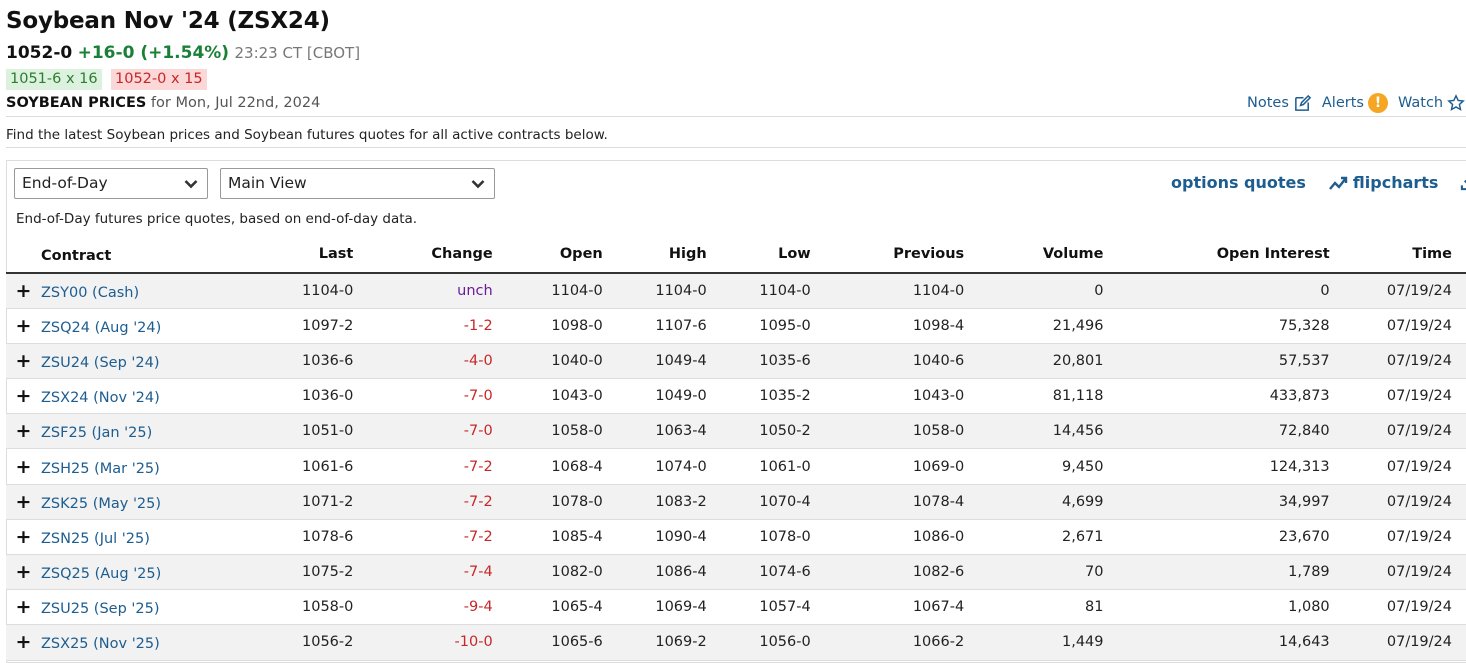 The image size is (1466, 663). What do you see at coordinates (551, 255) in the screenshot?
I see `column-header-open: Open` at bounding box center [551, 255].